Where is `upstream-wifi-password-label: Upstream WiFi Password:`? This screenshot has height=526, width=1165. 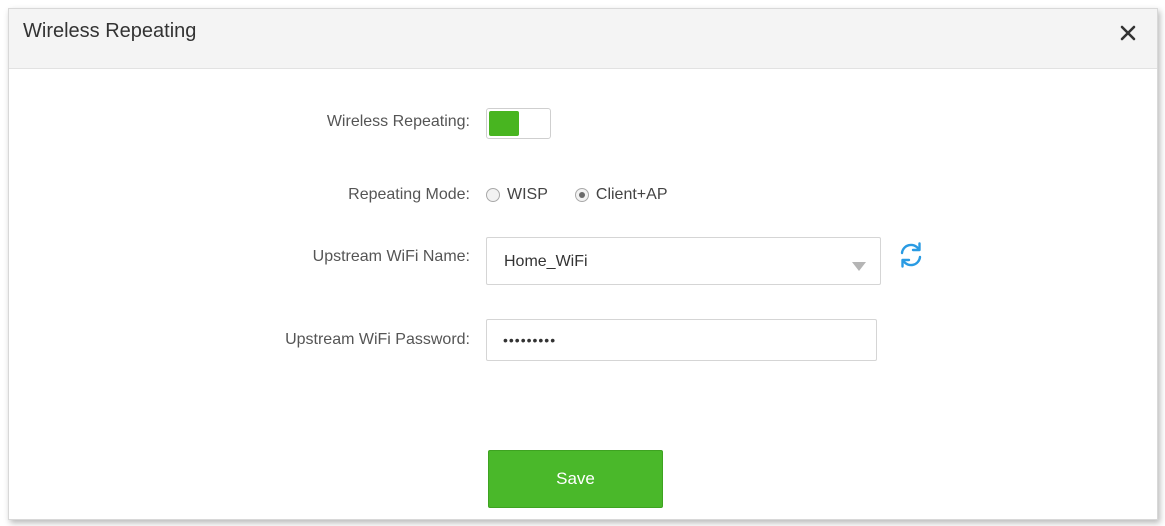 upstream-wifi-password-label: Upstream WiFi Password: is located at coordinates (377, 339).